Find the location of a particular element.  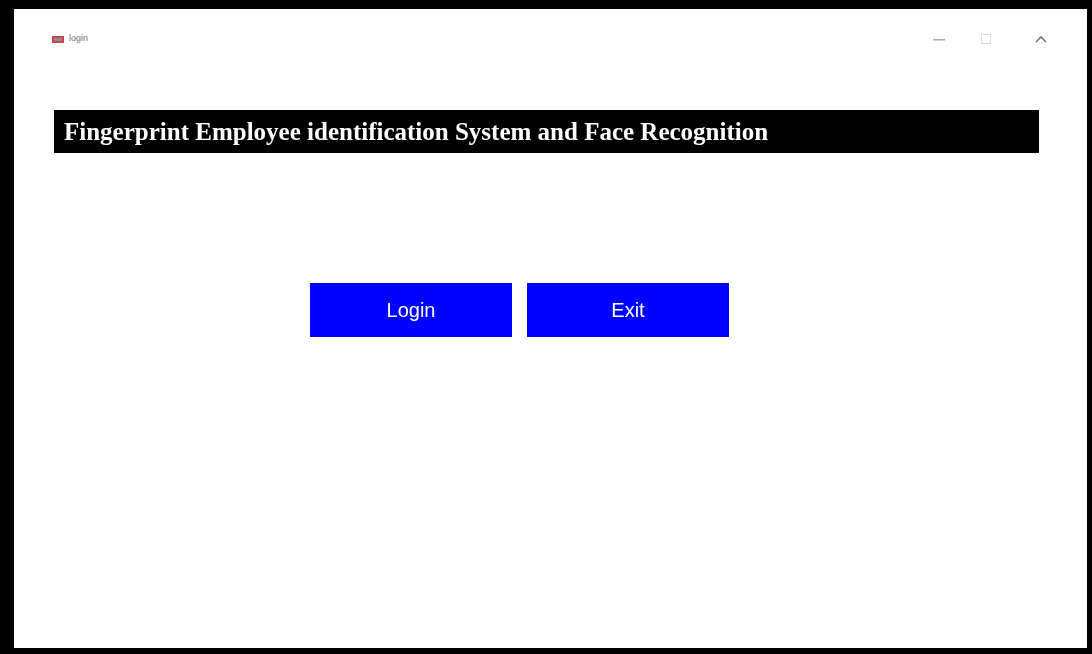

app-icon is located at coordinates (58, 39).